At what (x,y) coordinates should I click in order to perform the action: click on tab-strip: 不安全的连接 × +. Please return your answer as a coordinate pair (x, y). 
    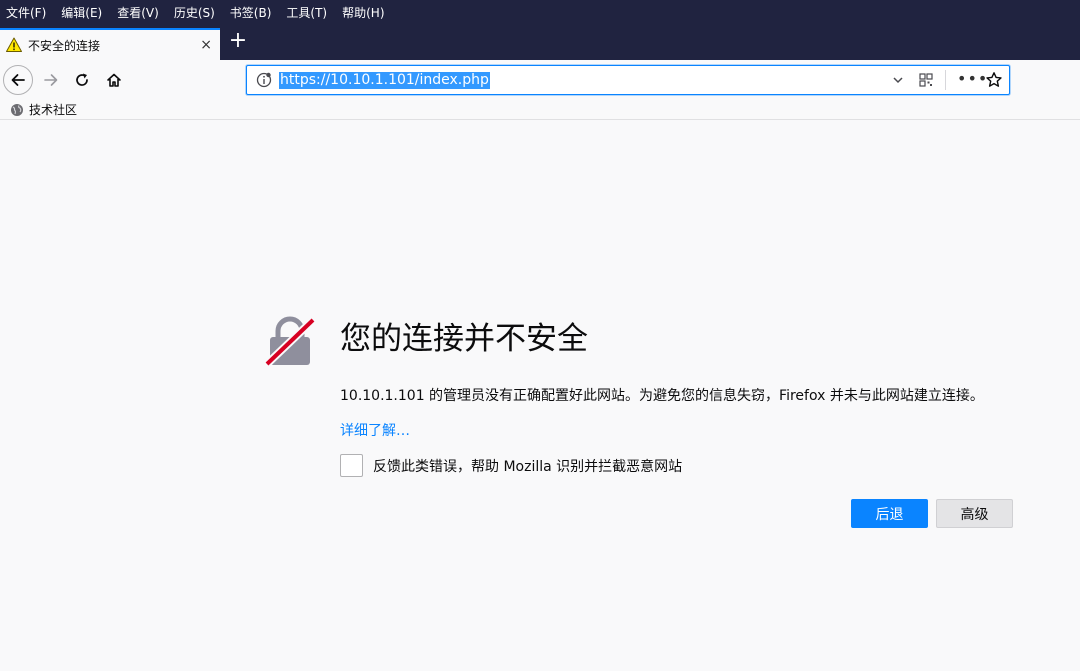
    Looking at the image, I should click on (540, 42).